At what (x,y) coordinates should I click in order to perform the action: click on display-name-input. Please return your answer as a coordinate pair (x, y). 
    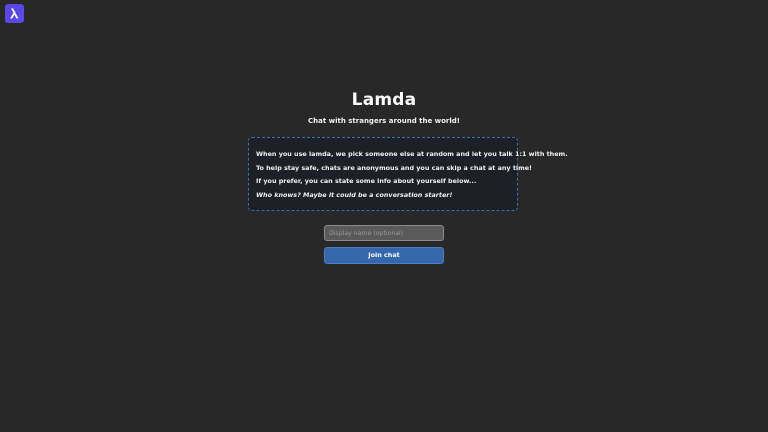
    Looking at the image, I should click on (384, 233).